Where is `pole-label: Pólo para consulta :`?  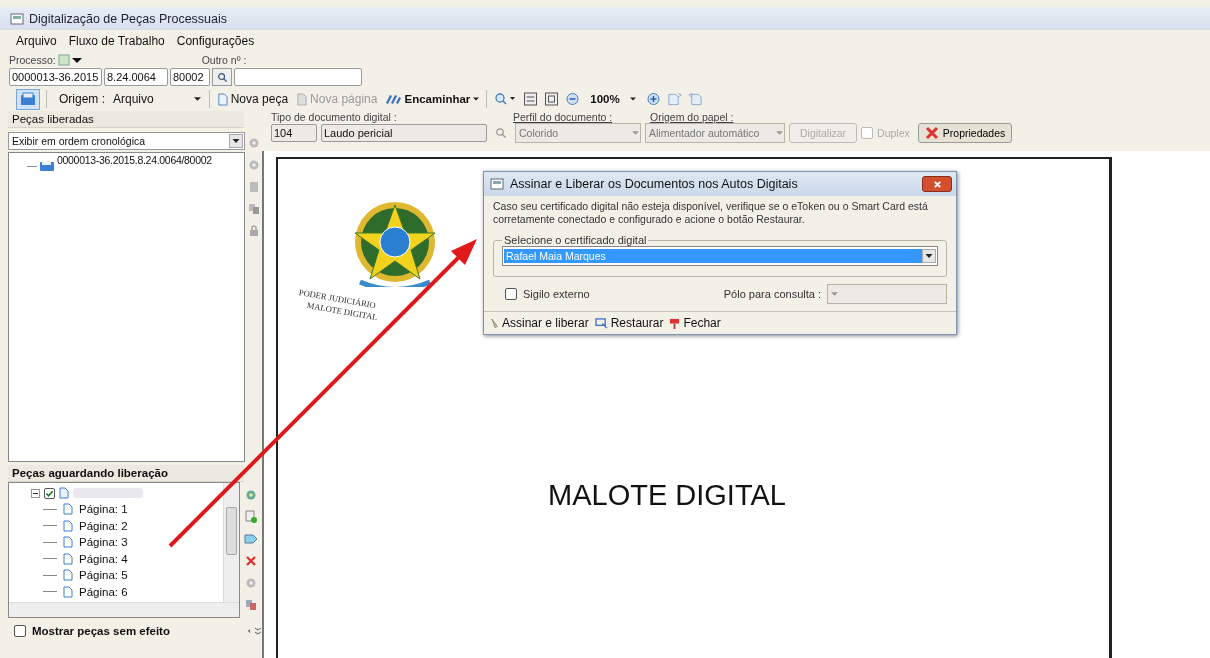 pole-label: Pólo para consulta : is located at coordinates (772, 294).